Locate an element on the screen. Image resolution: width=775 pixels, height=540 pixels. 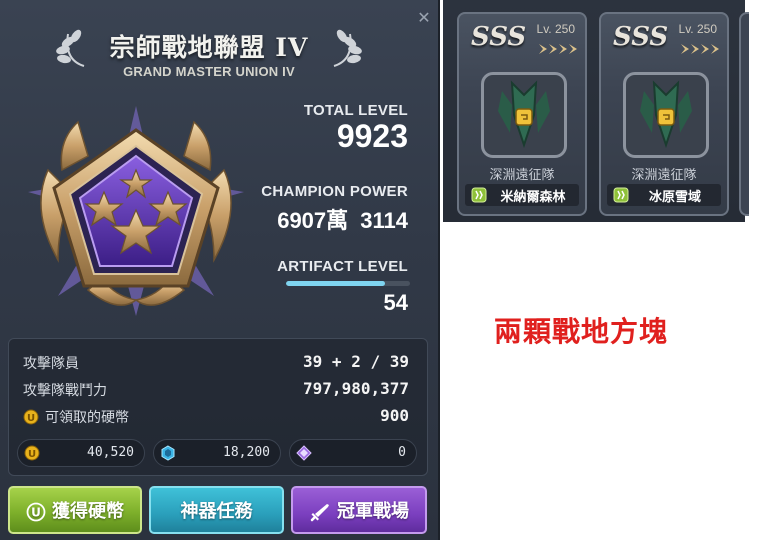
artifact-level-progress-fill is located at coordinates (336, 283).